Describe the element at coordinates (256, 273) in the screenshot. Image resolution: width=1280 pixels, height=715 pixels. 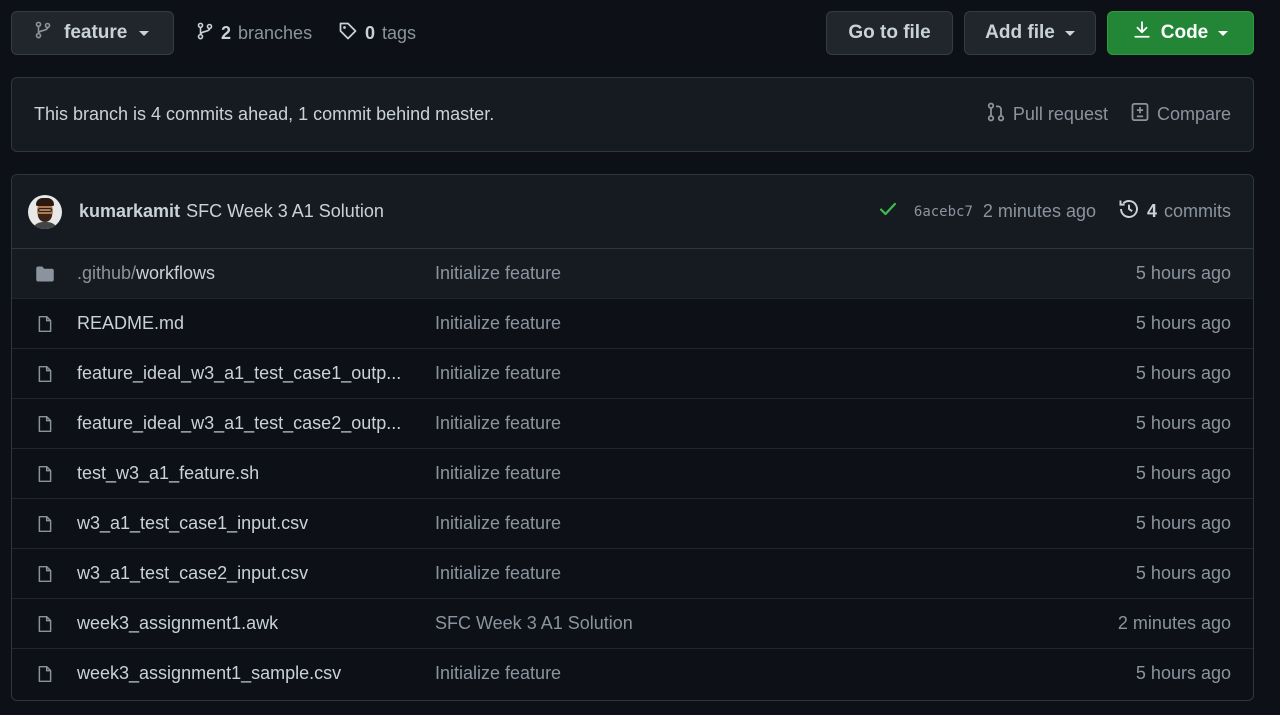
I see `file-name-link: .github/workflows` at that location.